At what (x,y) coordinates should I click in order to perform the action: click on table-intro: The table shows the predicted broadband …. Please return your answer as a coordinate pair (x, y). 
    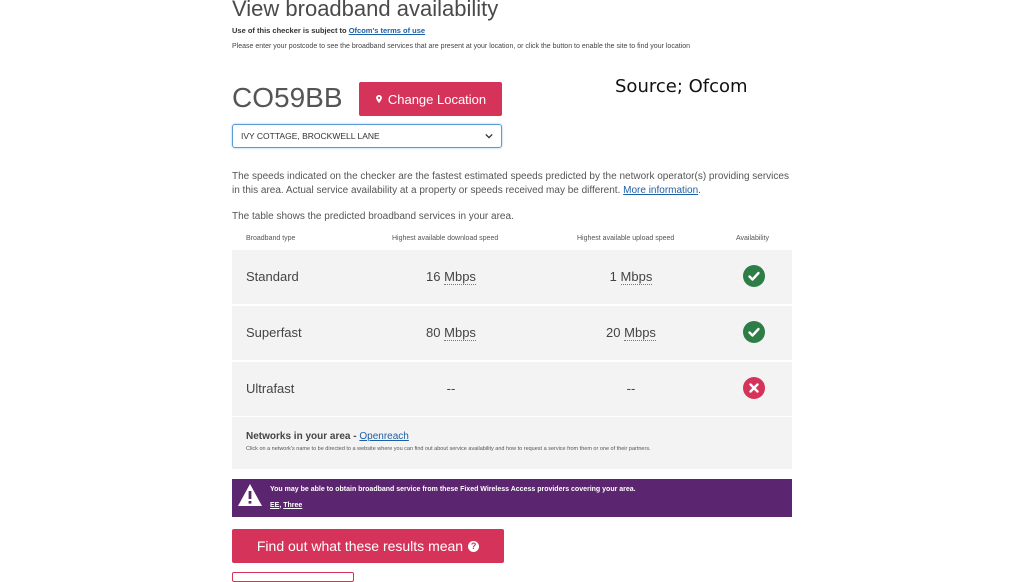
    Looking at the image, I should click on (373, 216).